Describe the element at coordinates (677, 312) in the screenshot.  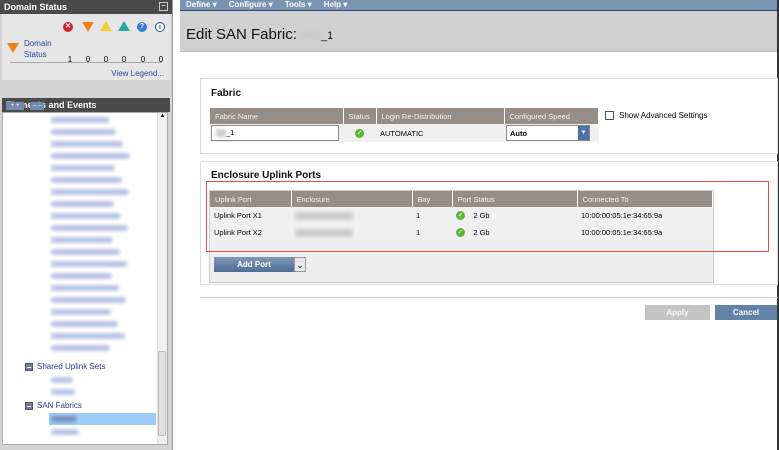
I see `apply-button: Apply` at that location.